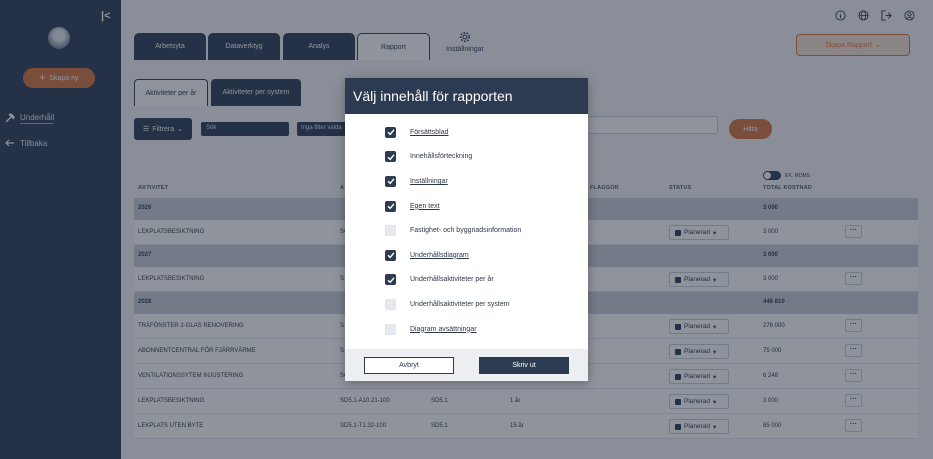  I want to click on report-option-checkbox: Underhållsaktiviteter per system, so click(466, 304).